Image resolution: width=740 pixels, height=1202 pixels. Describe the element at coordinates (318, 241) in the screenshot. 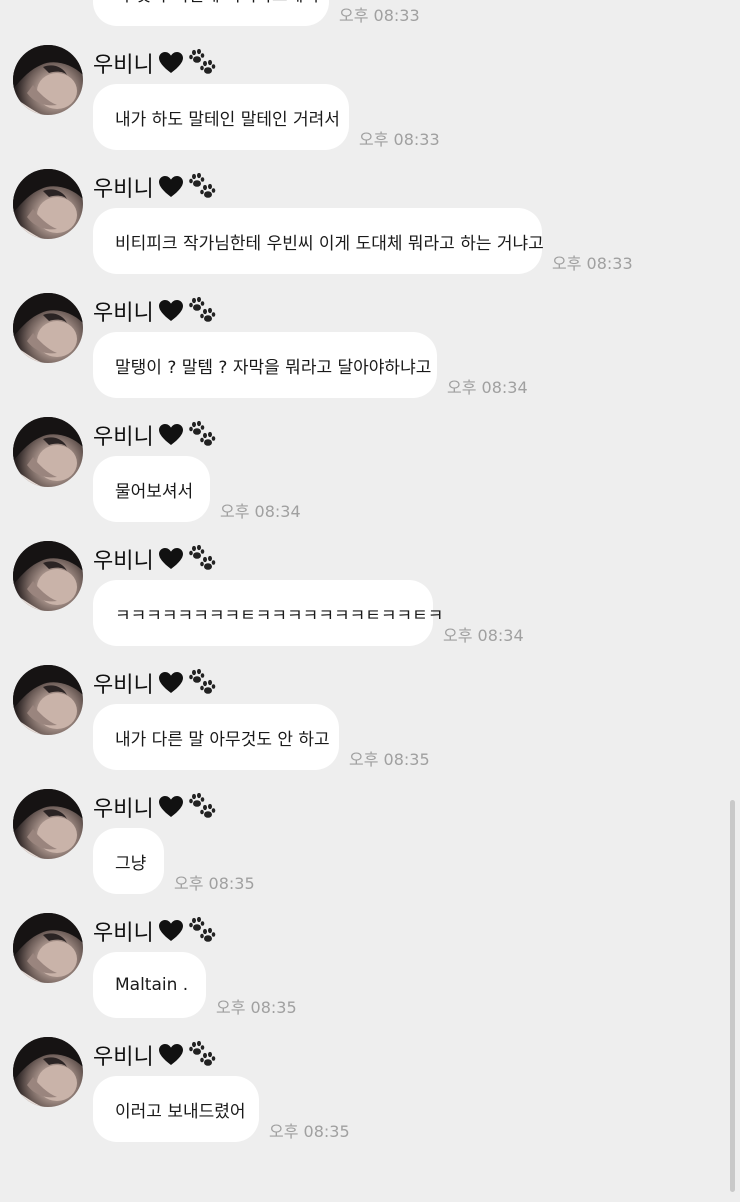

I see `message-bubble: 비티피크 작가님한테 우빈씨 이게 도대체 뭐라고 하는 거냐고` at that location.